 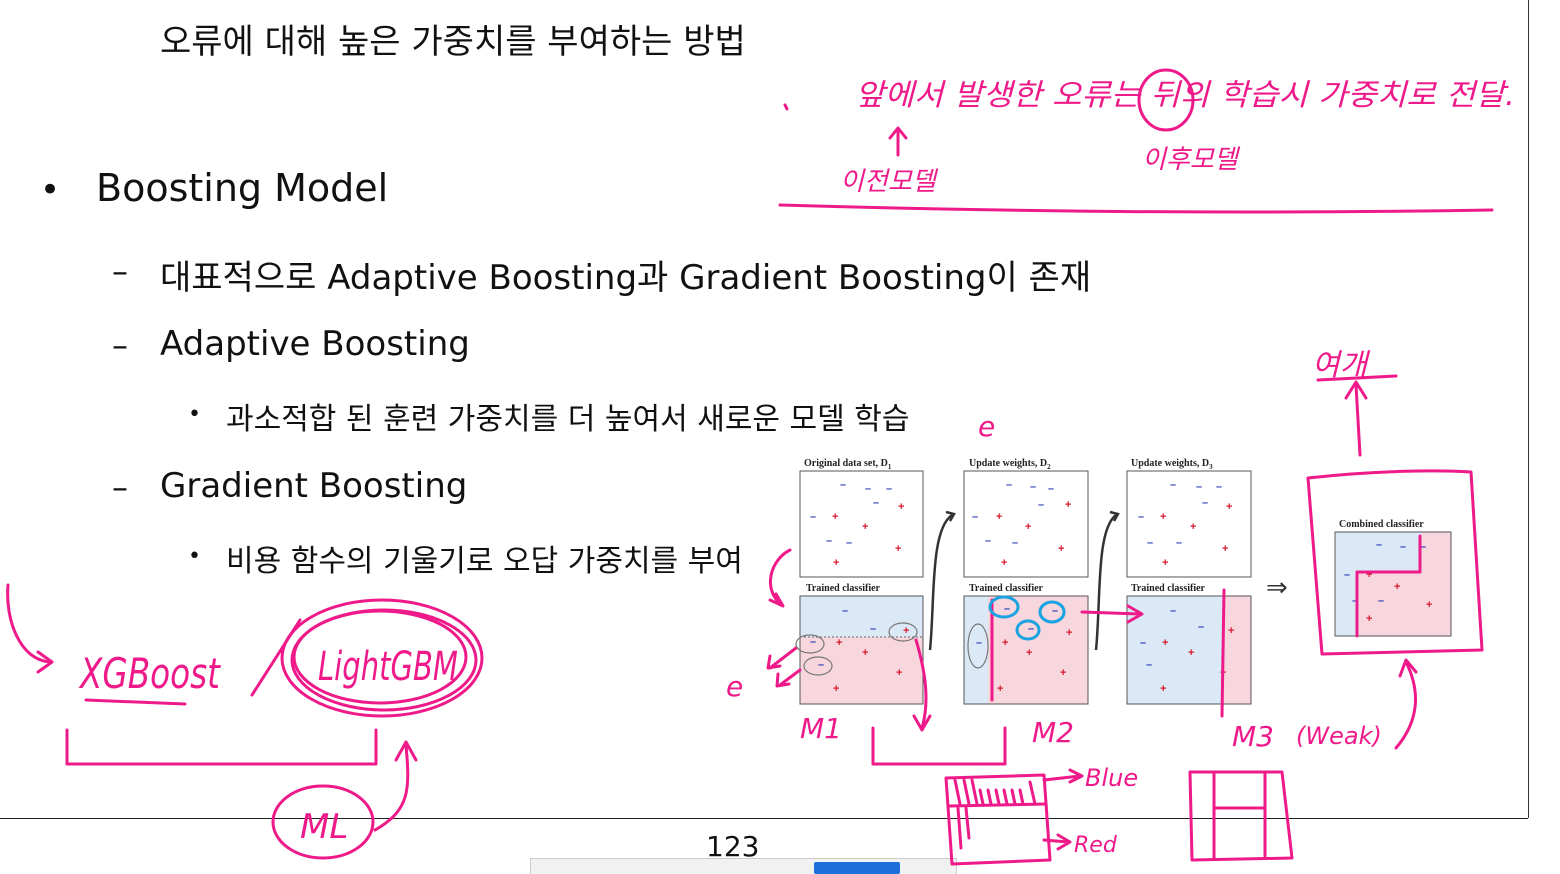 I want to click on note-red: Red, so click(x=1096, y=845).